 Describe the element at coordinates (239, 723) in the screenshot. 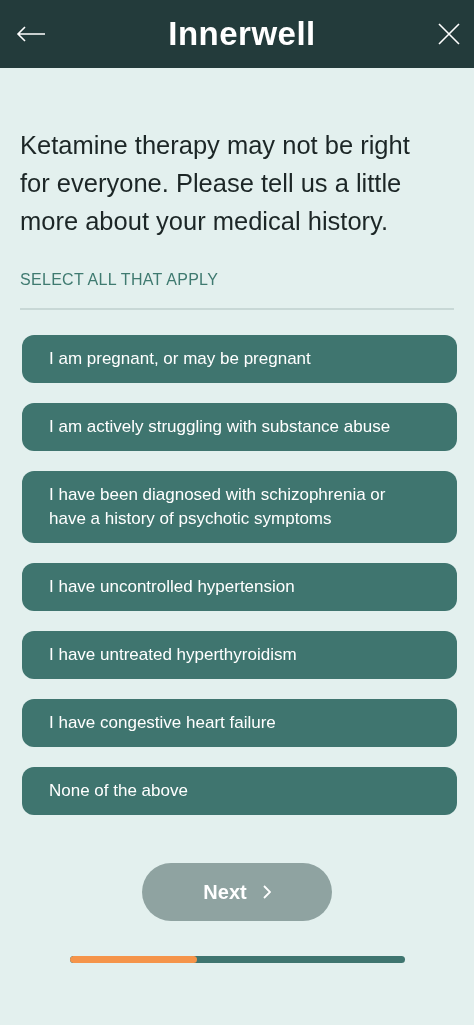

I see `option-button: I have congestive heart failure` at that location.